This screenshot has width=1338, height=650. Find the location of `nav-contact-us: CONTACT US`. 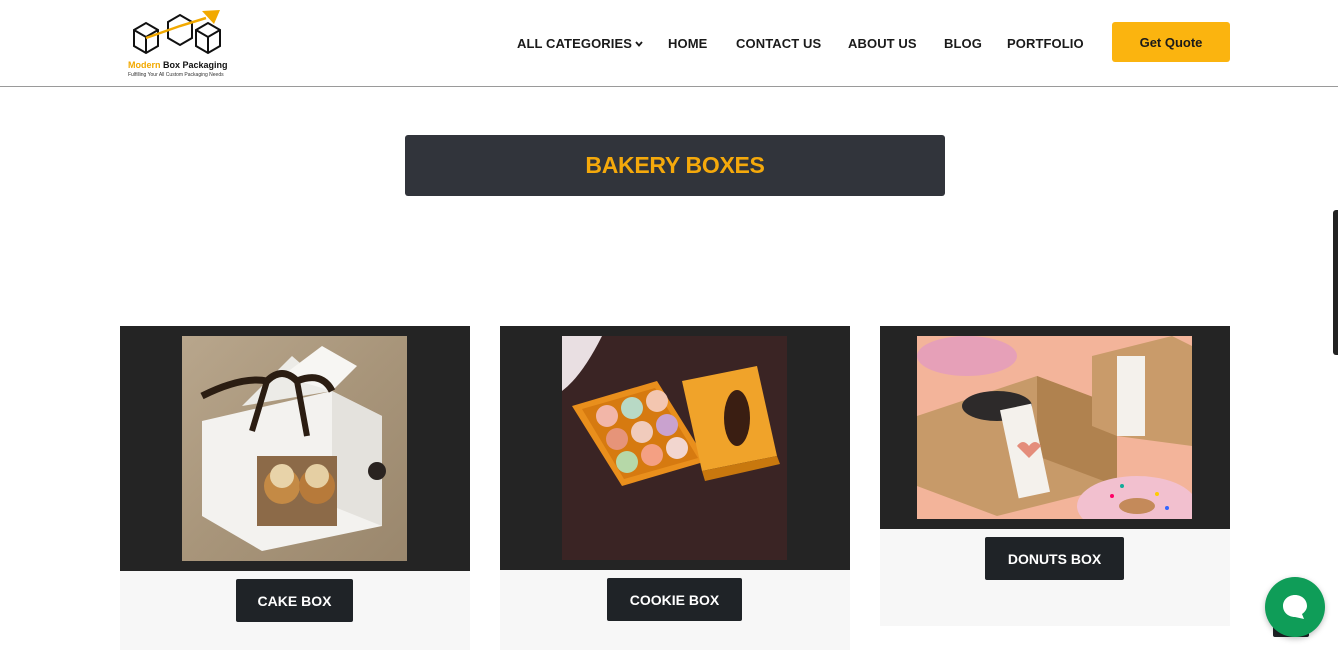

nav-contact-us: CONTACT US is located at coordinates (778, 43).